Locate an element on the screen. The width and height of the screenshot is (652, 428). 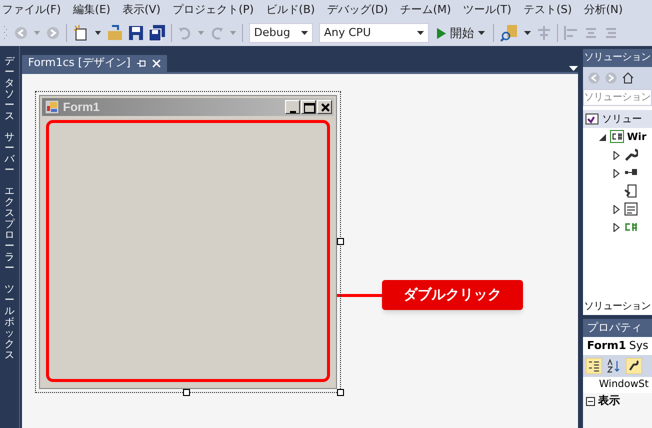
callout-label: ダブルクリック is located at coordinates (452, 295).